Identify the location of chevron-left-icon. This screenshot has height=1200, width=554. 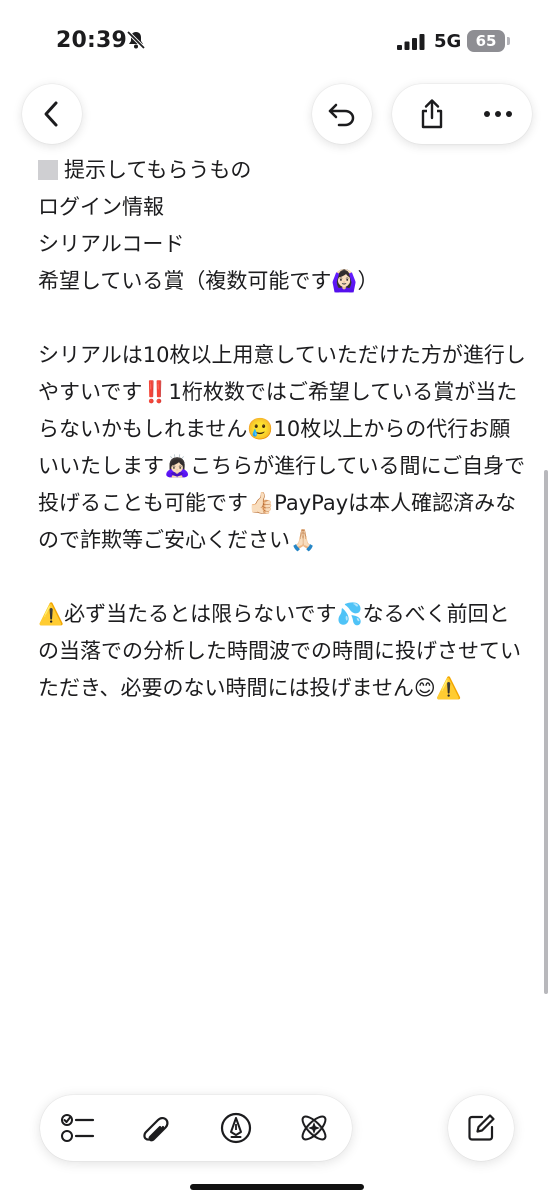
(51, 114).